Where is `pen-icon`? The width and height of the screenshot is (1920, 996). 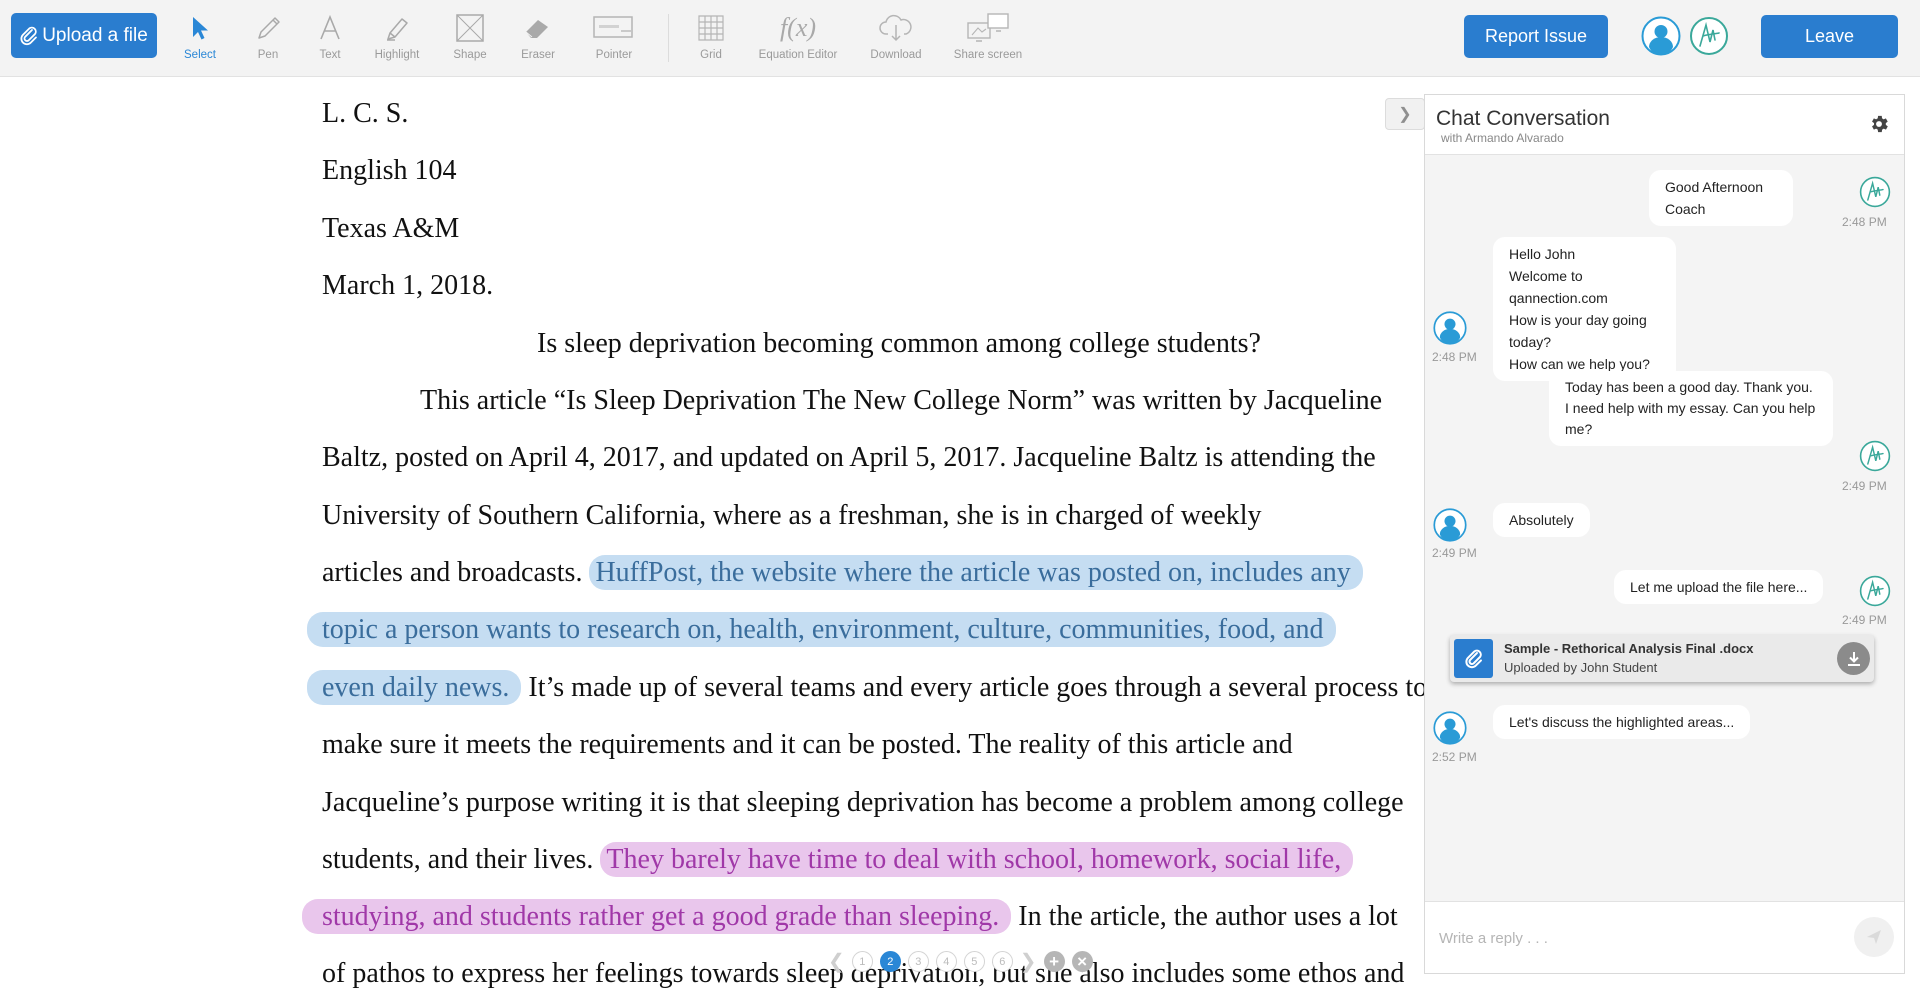
pen-icon is located at coordinates (269, 28).